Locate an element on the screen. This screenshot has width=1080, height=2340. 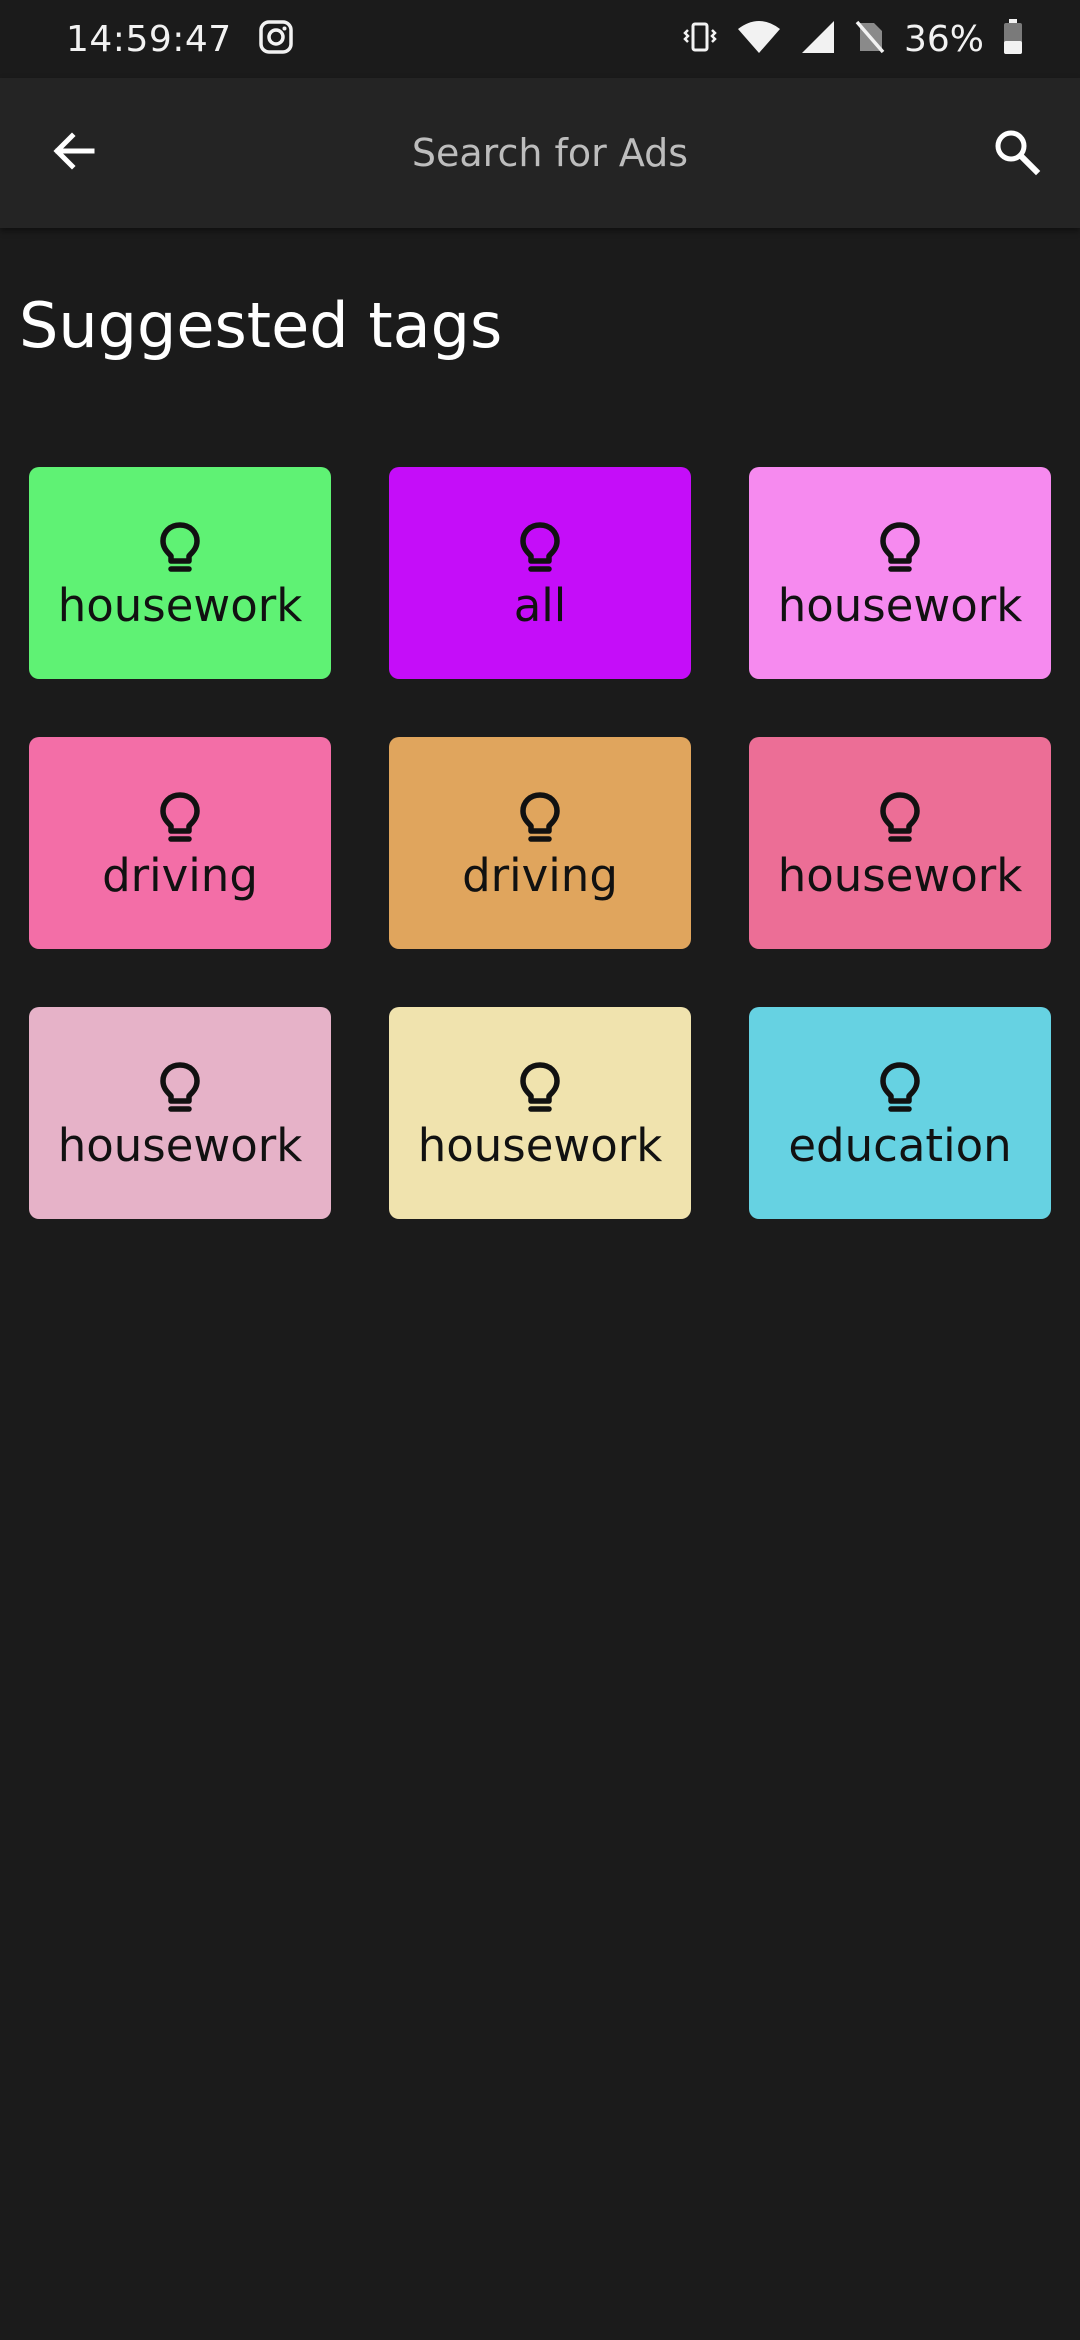
app-bar is located at coordinates (540, 153).